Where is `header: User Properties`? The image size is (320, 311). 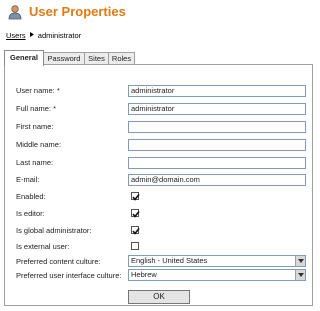
header: User Properties is located at coordinates (160, 13).